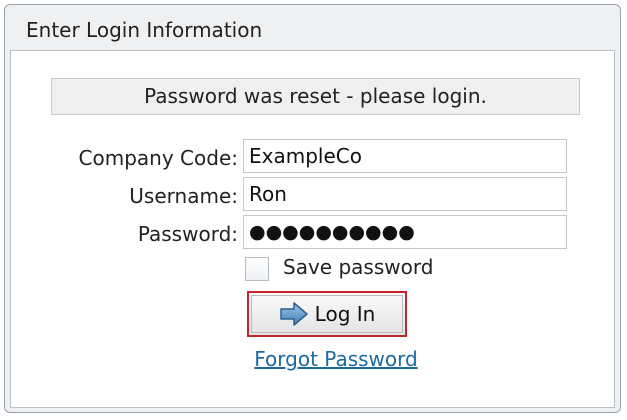 The width and height of the screenshot is (627, 420). Describe the element at coordinates (257, 269) in the screenshot. I see `save-password-checkbox` at that location.